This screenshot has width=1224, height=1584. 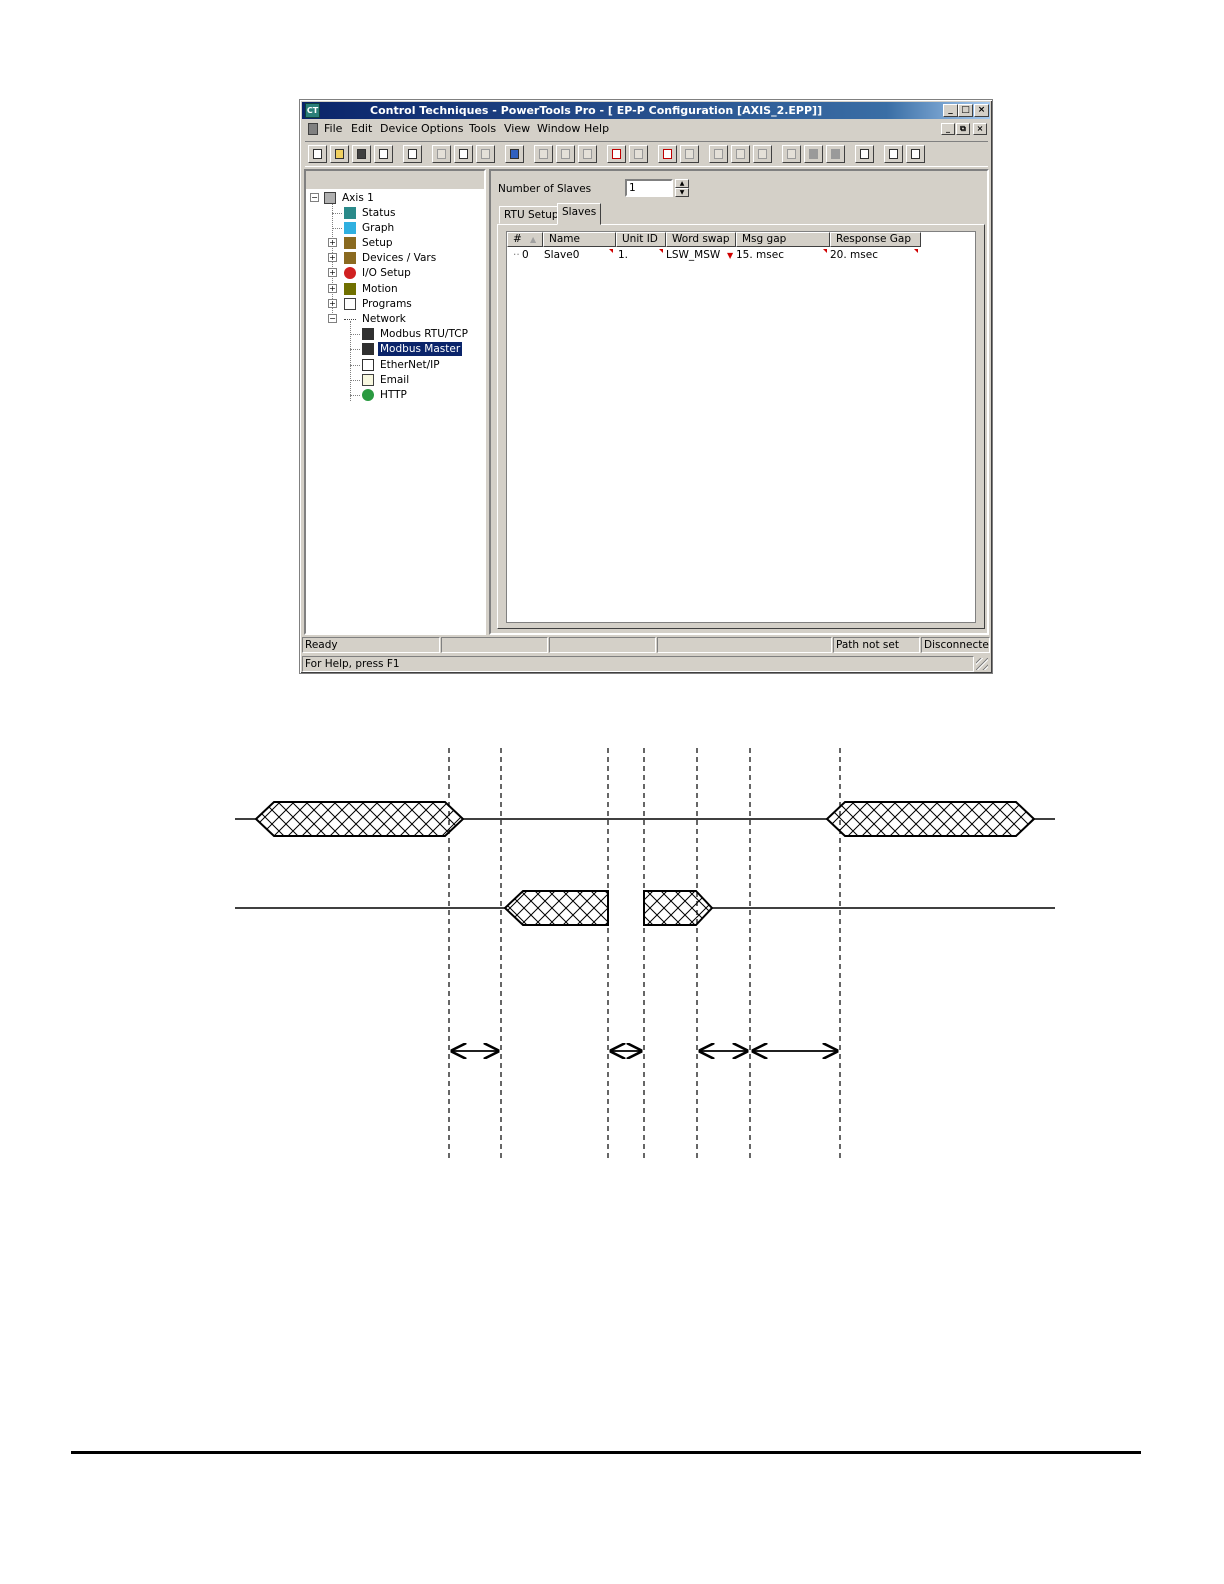 I want to click on spin-up-icon: ▲, so click(x=682, y=183).